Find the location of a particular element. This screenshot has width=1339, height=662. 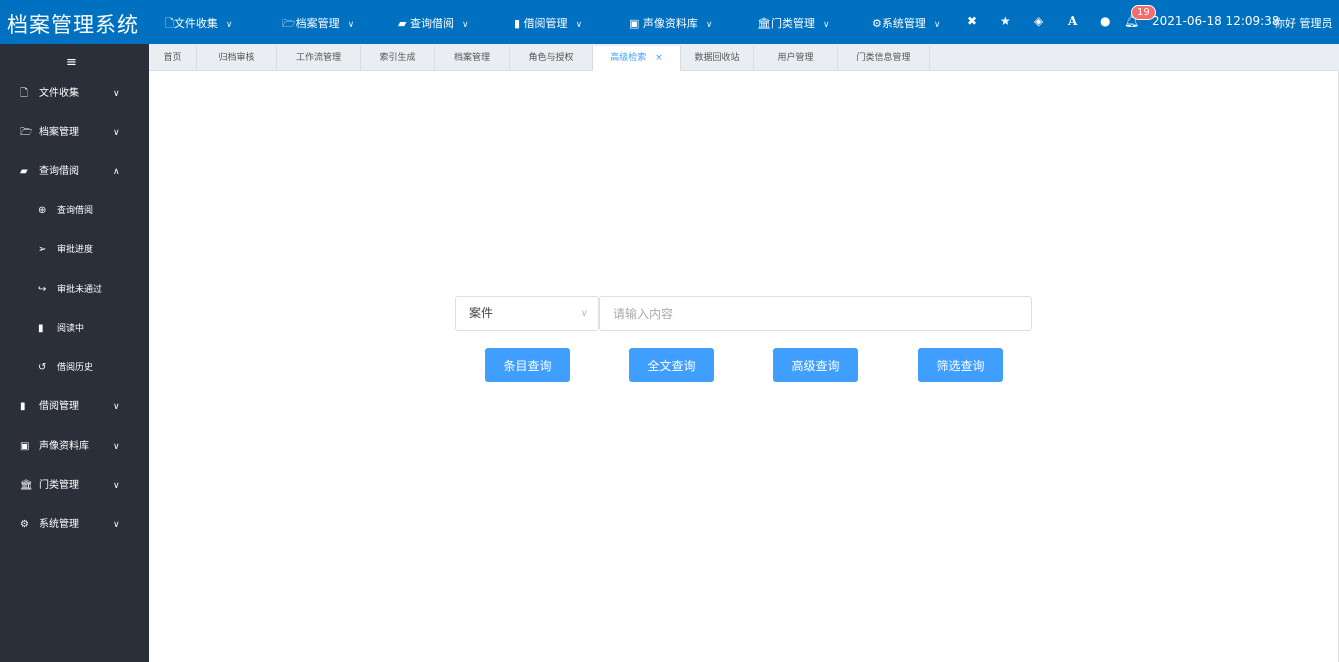

nav-label: 系统管理 is located at coordinates (903, 23).